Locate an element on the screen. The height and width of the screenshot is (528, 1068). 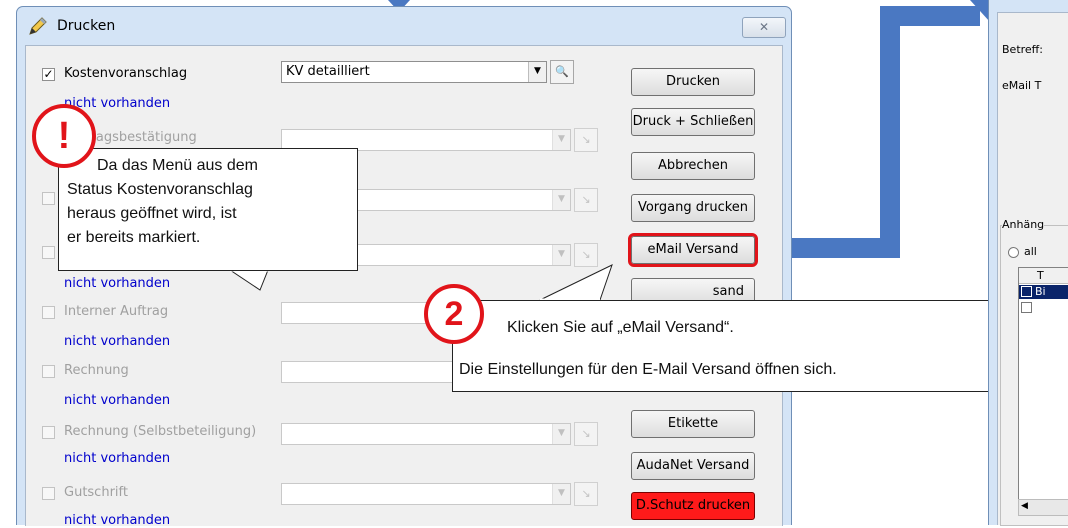
email-text-label: eMail T is located at coordinates (1022, 85).